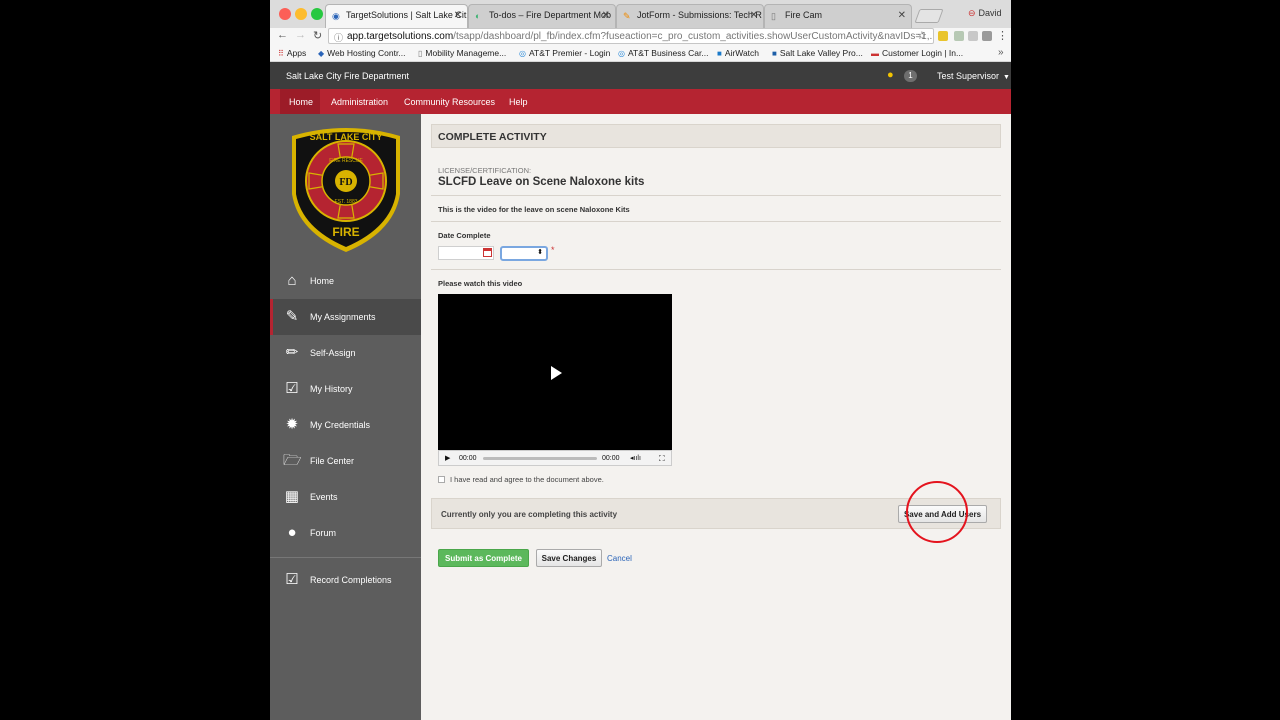 Image resolution: width=1280 pixels, height=720 pixels. Describe the element at coordinates (339, 38) in the screenshot. I see `page-info-icon: ⓘ` at that location.